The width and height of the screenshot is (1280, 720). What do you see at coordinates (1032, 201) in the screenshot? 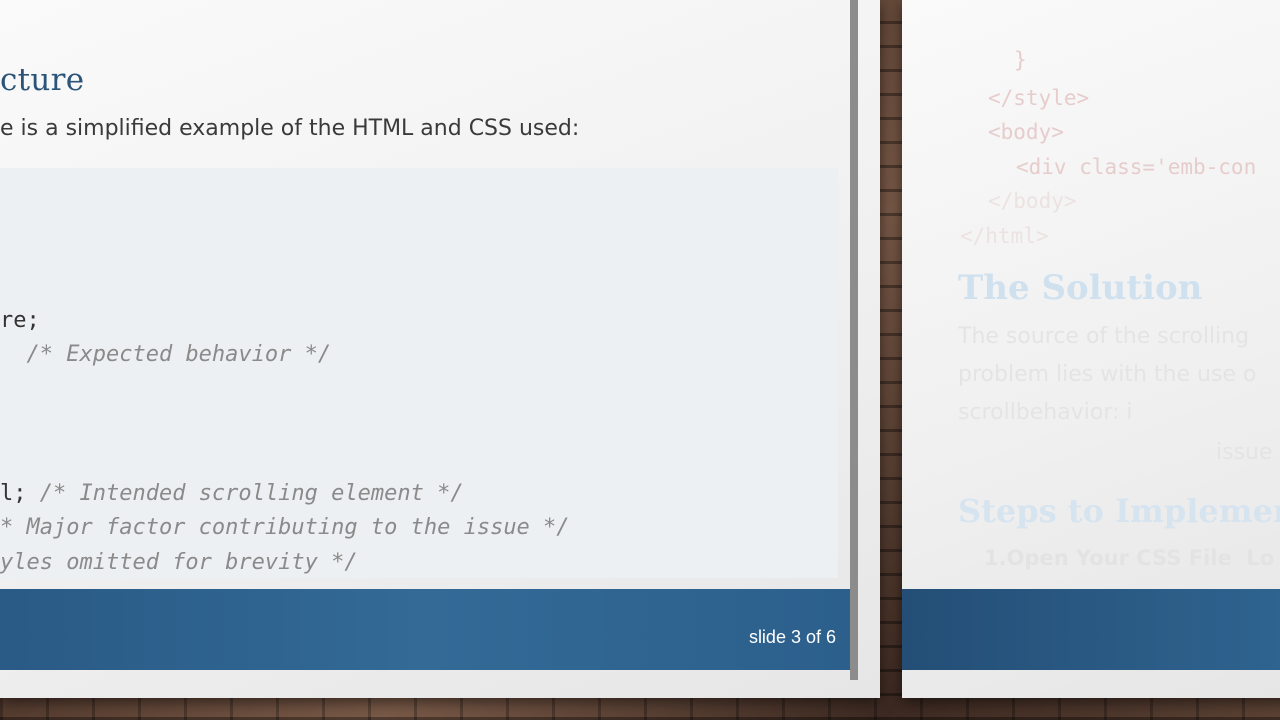
I see `ghost-code-line: </body>` at bounding box center [1032, 201].